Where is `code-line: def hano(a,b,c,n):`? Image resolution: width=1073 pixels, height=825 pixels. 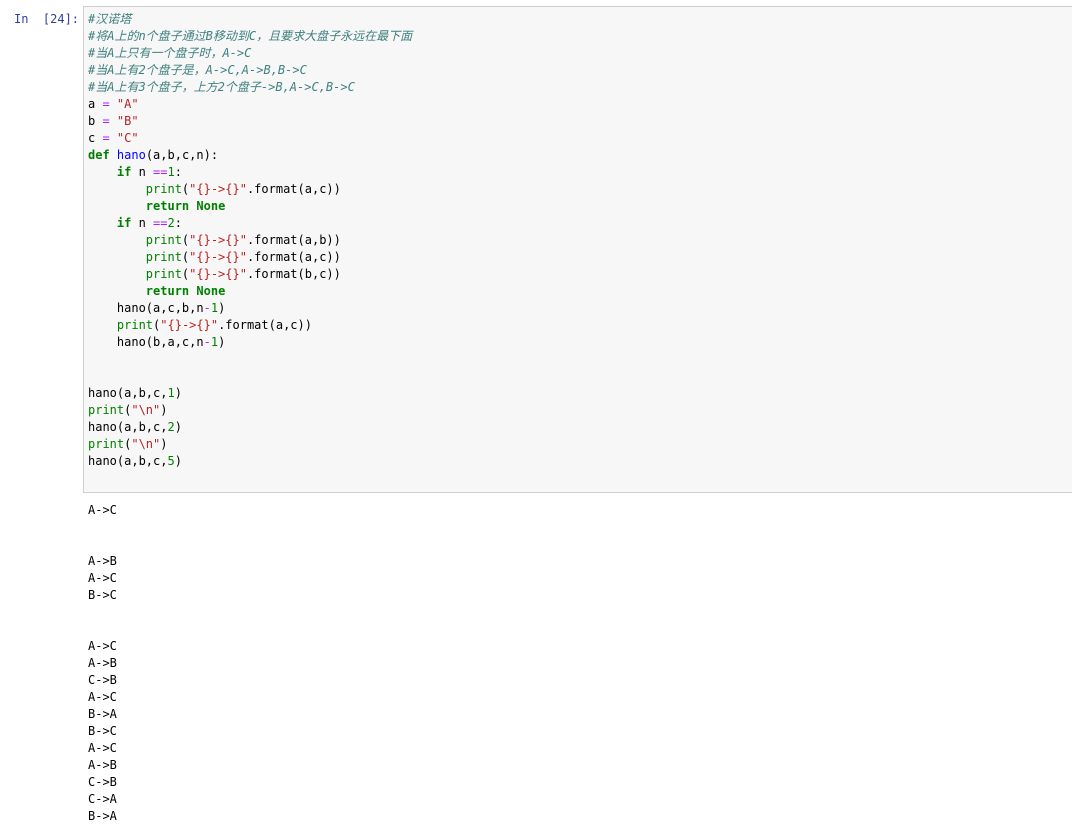 code-line: def hano(a,b,c,n): is located at coordinates (250, 155).